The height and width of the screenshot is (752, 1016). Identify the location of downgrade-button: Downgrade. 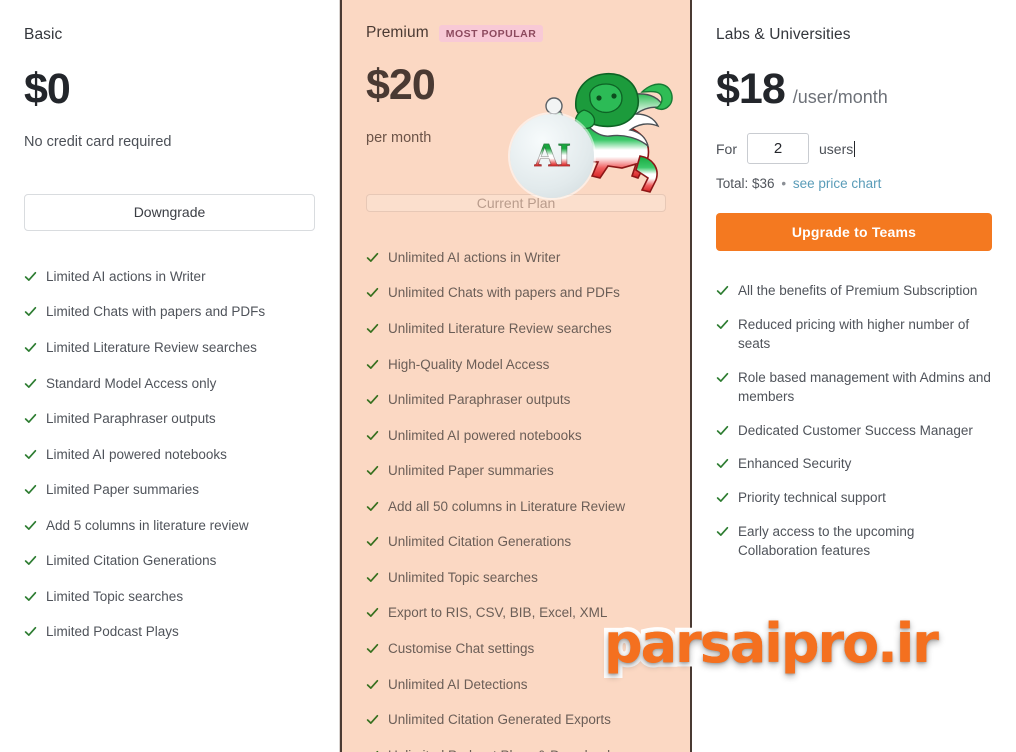
(169, 212).